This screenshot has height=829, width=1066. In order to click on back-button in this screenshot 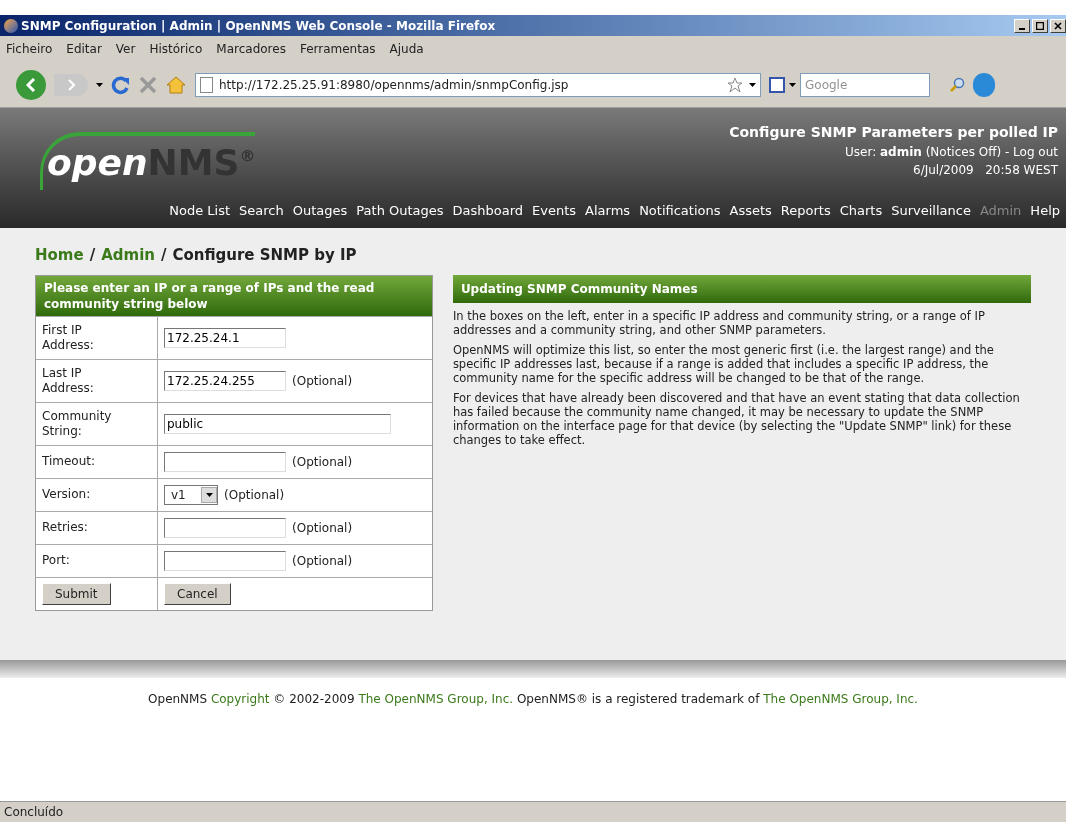, I will do `click(31, 84)`.